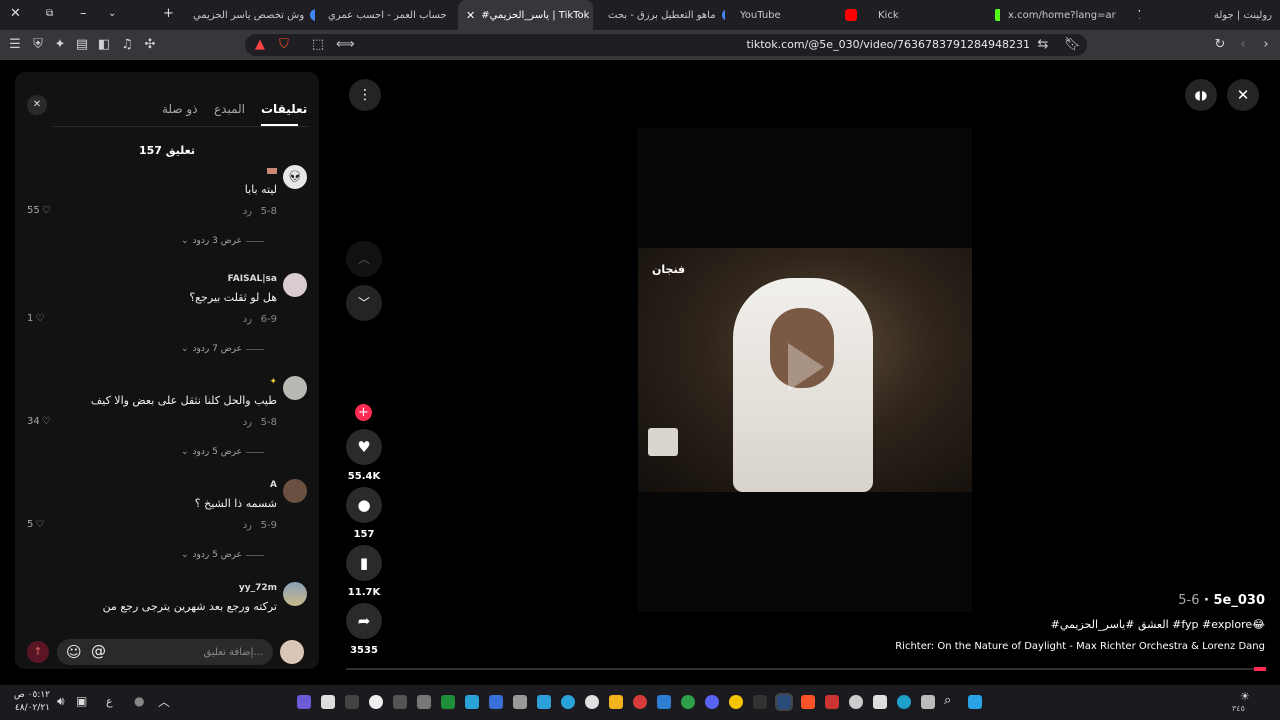 Image resolution: width=1280 pixels, height=720 pixels. Describe the element at coordinates (168, 13) in the screenshot. I see `new-tab-icon: +` at that location.